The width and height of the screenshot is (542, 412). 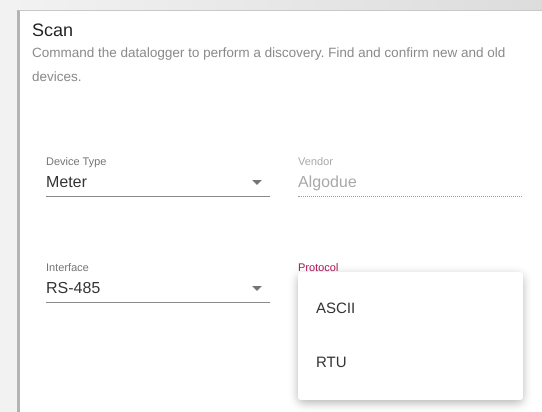 I want to click on menu-item: RTU, so click(x=410, y=363).